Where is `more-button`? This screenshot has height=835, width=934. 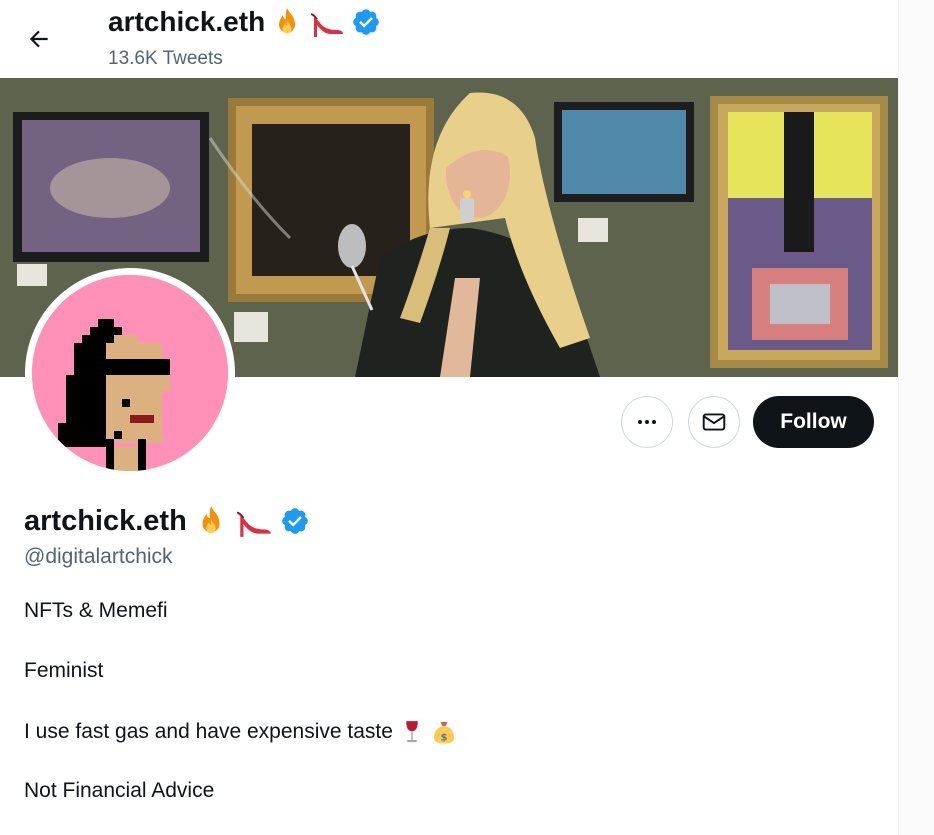
more-button is located at coordinates (647, 422).